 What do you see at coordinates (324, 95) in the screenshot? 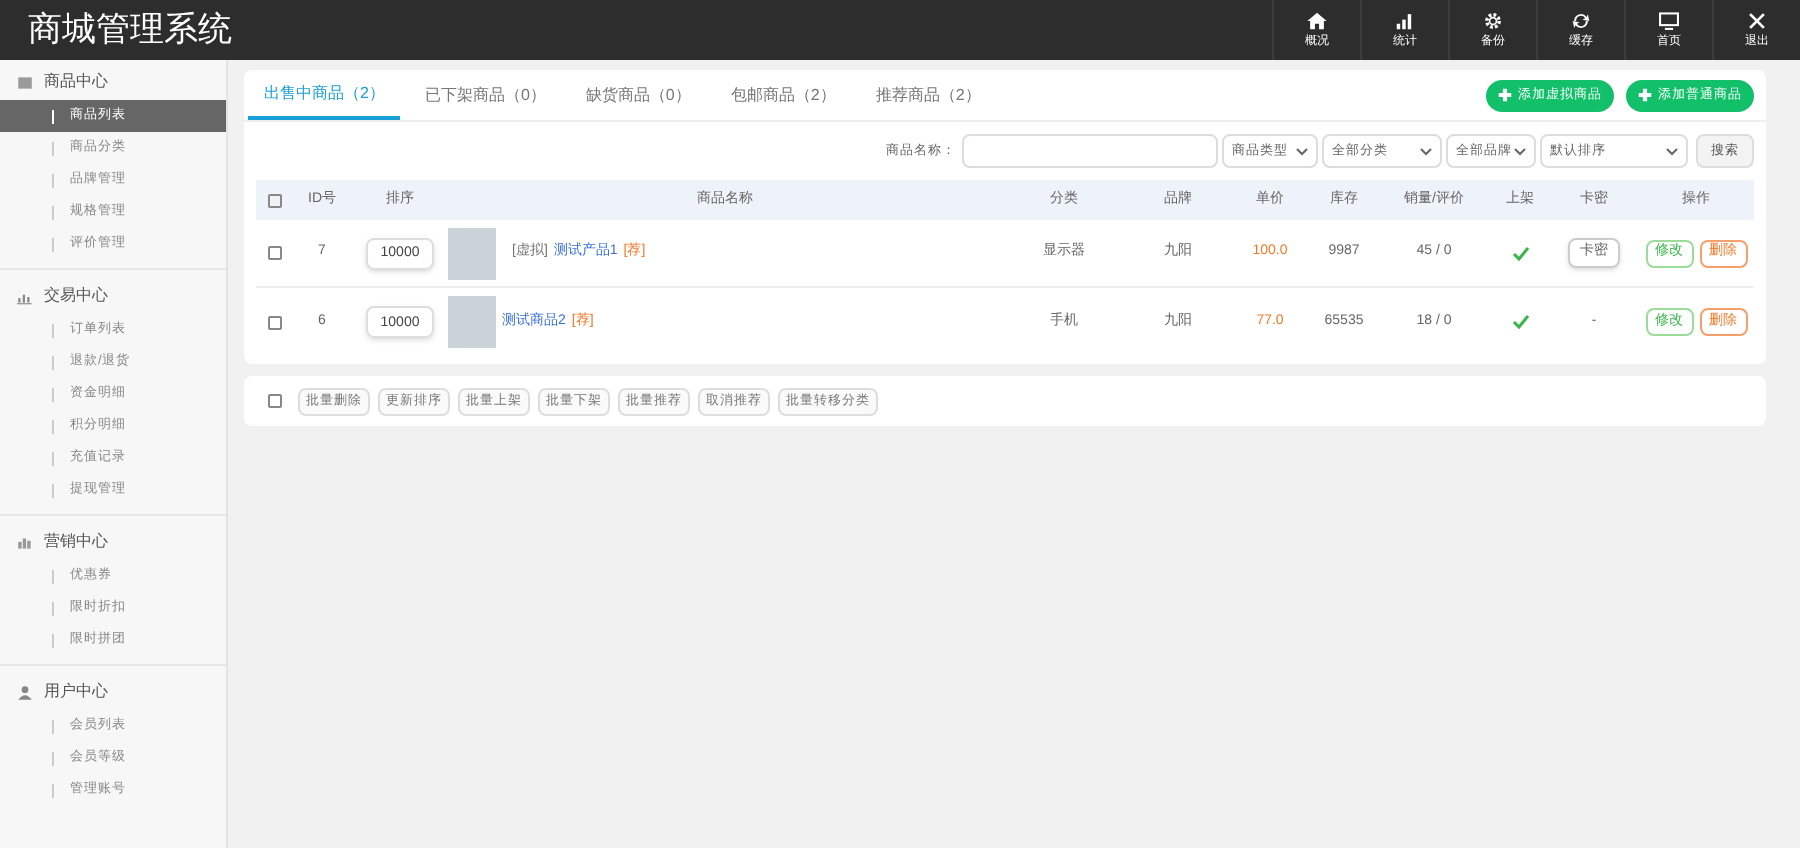
I see `tab: 出售中商品（2）` at bounding box center [324, 95].